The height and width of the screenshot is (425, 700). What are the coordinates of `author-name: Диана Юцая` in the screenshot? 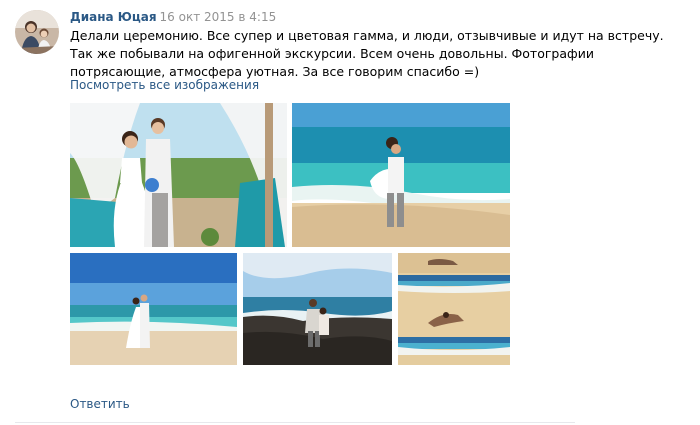 It's located at (113, 17).